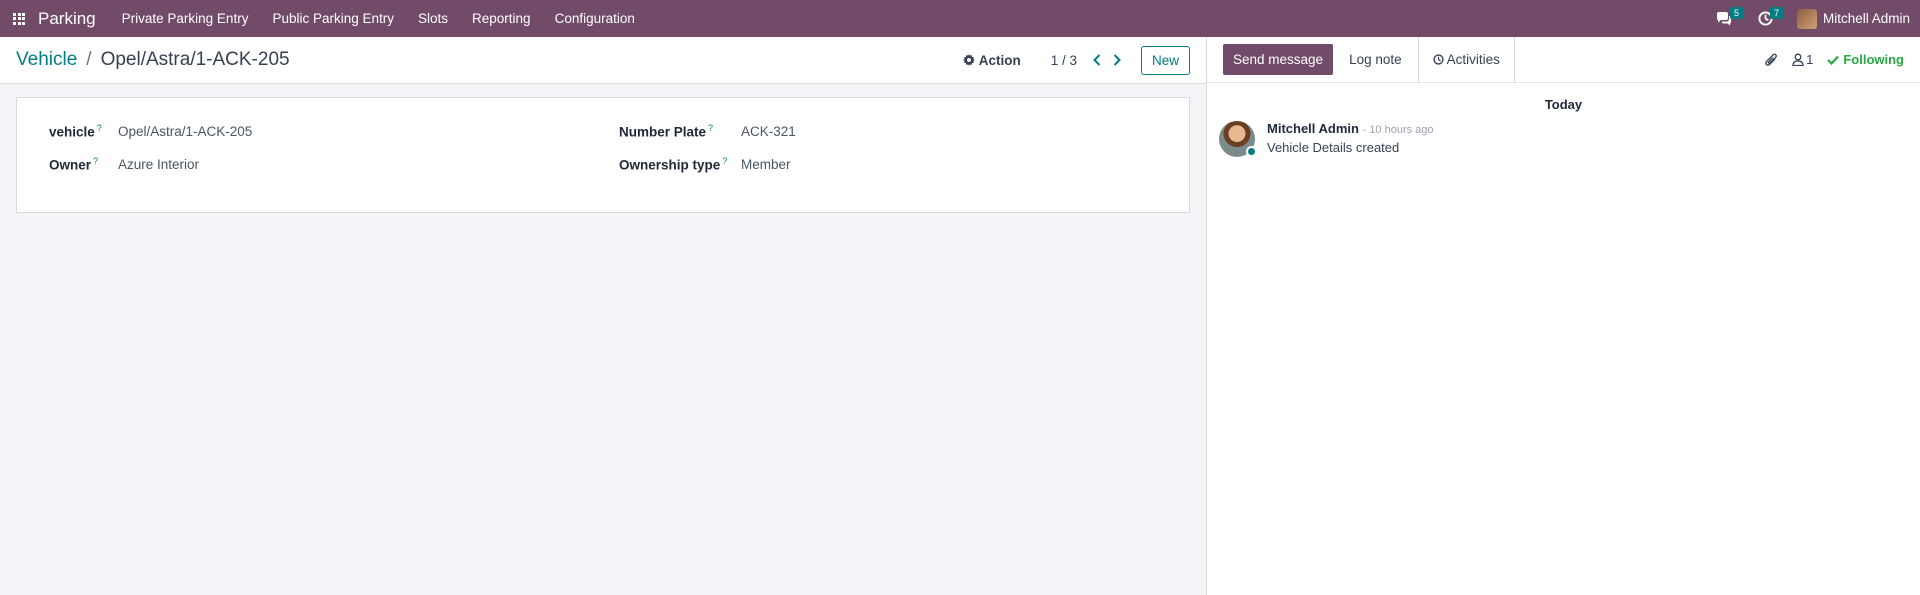 This screenshot has width=1920, height=595. What do you see at coordinates (673, 164) in the screenshot?
I see `ownership-type-label: Ownership type?` at bounding box center [673, 164].